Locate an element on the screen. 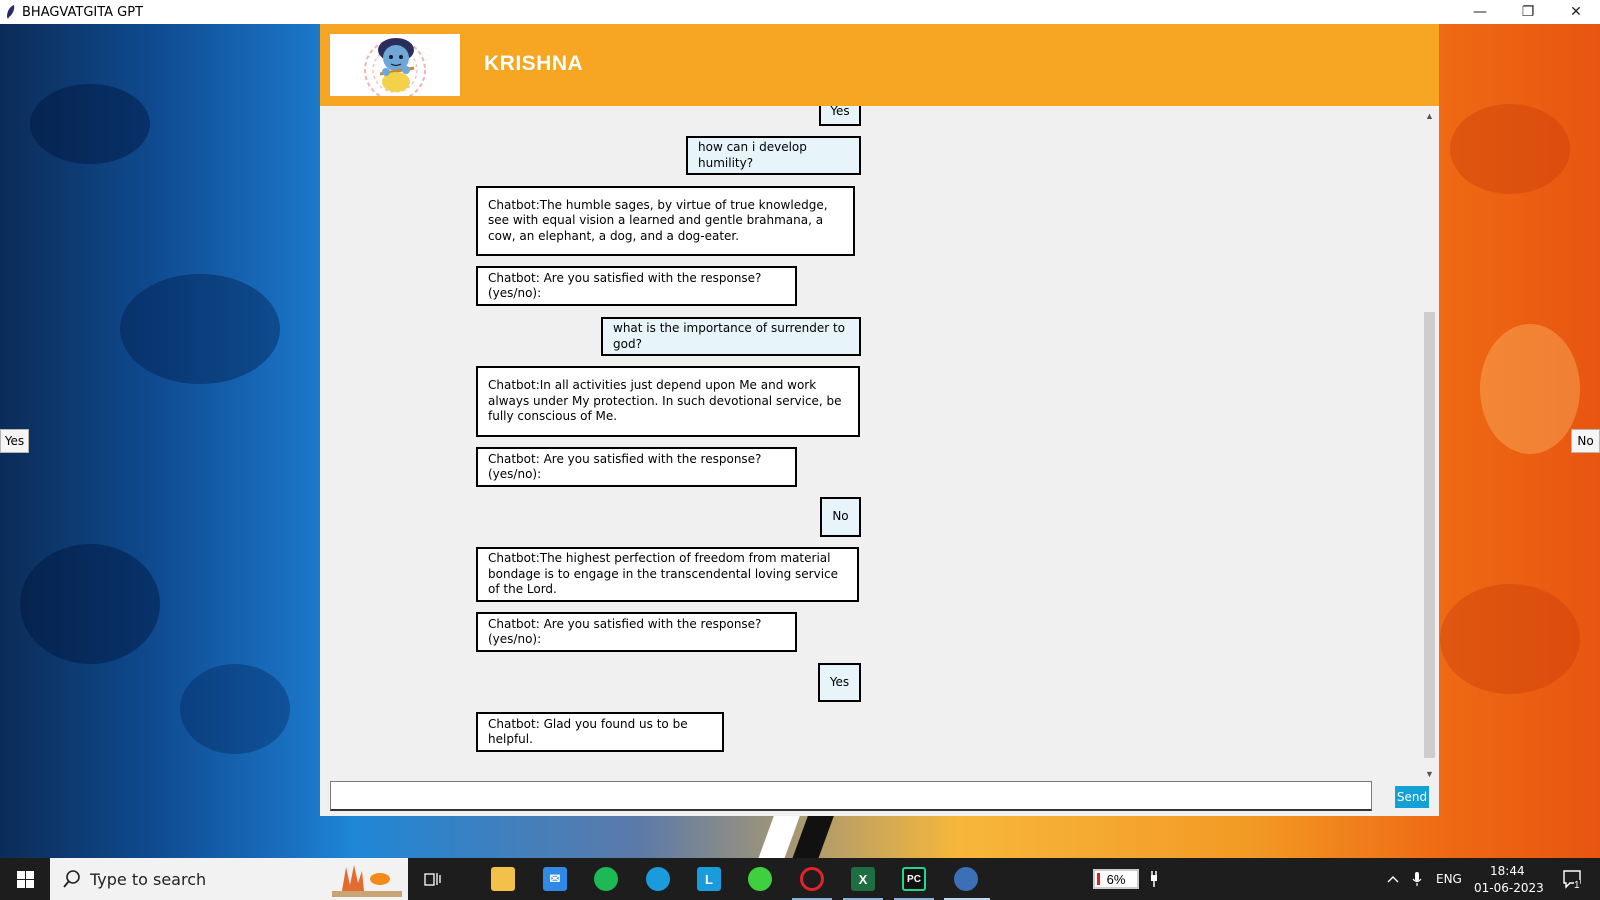  scroll-down-arrow-icon: ▼ is located at coordinates (1429, 773).